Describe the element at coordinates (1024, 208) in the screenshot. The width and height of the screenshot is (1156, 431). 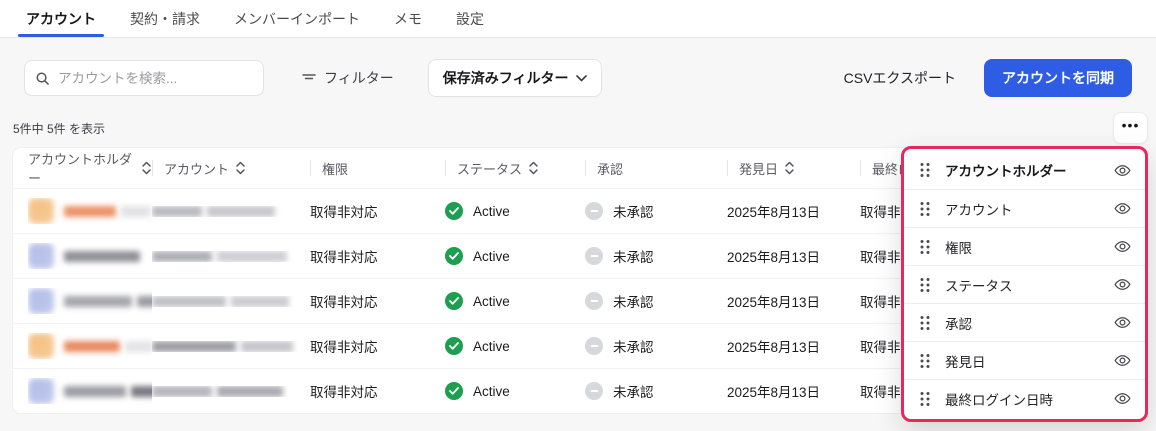
I see `panel-item-account: アカウント` at that location.